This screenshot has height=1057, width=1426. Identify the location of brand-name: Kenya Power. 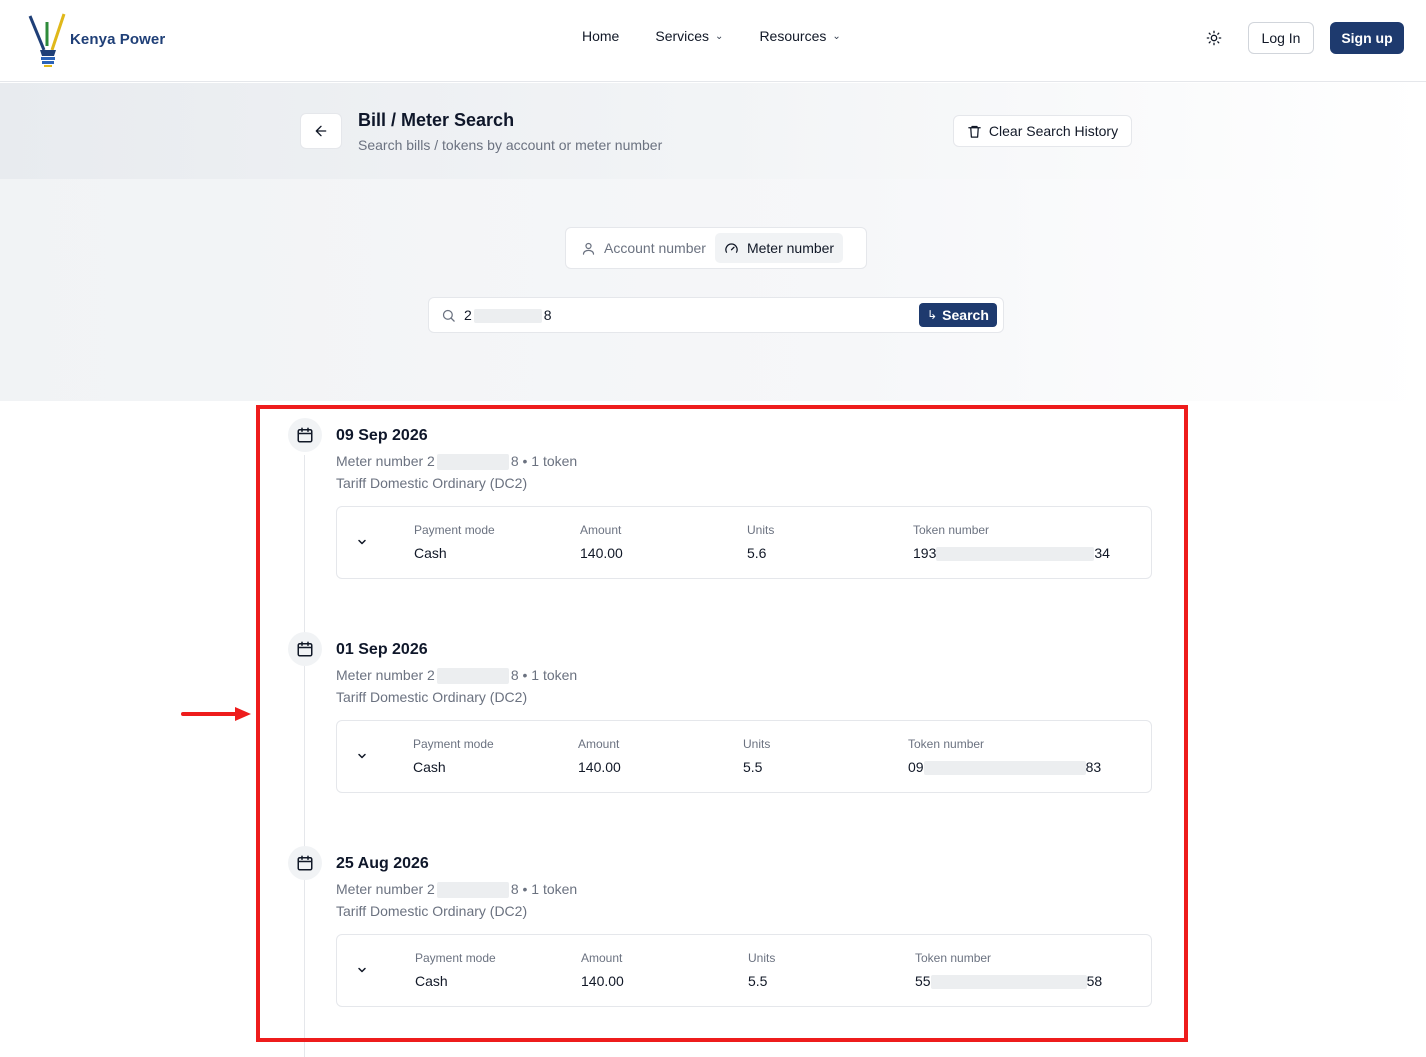
(118, 39).